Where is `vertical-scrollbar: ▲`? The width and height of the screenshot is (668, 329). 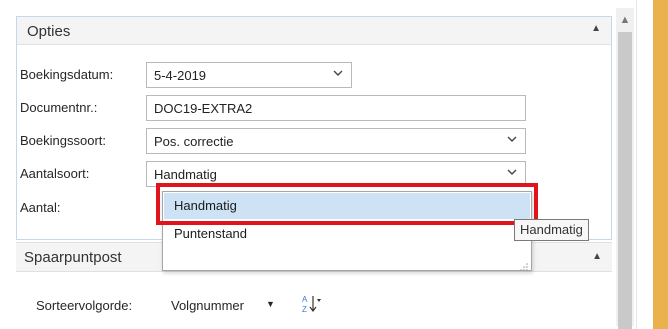 vertical-scrollbar: ▲ is located at coordinates (625, 168).